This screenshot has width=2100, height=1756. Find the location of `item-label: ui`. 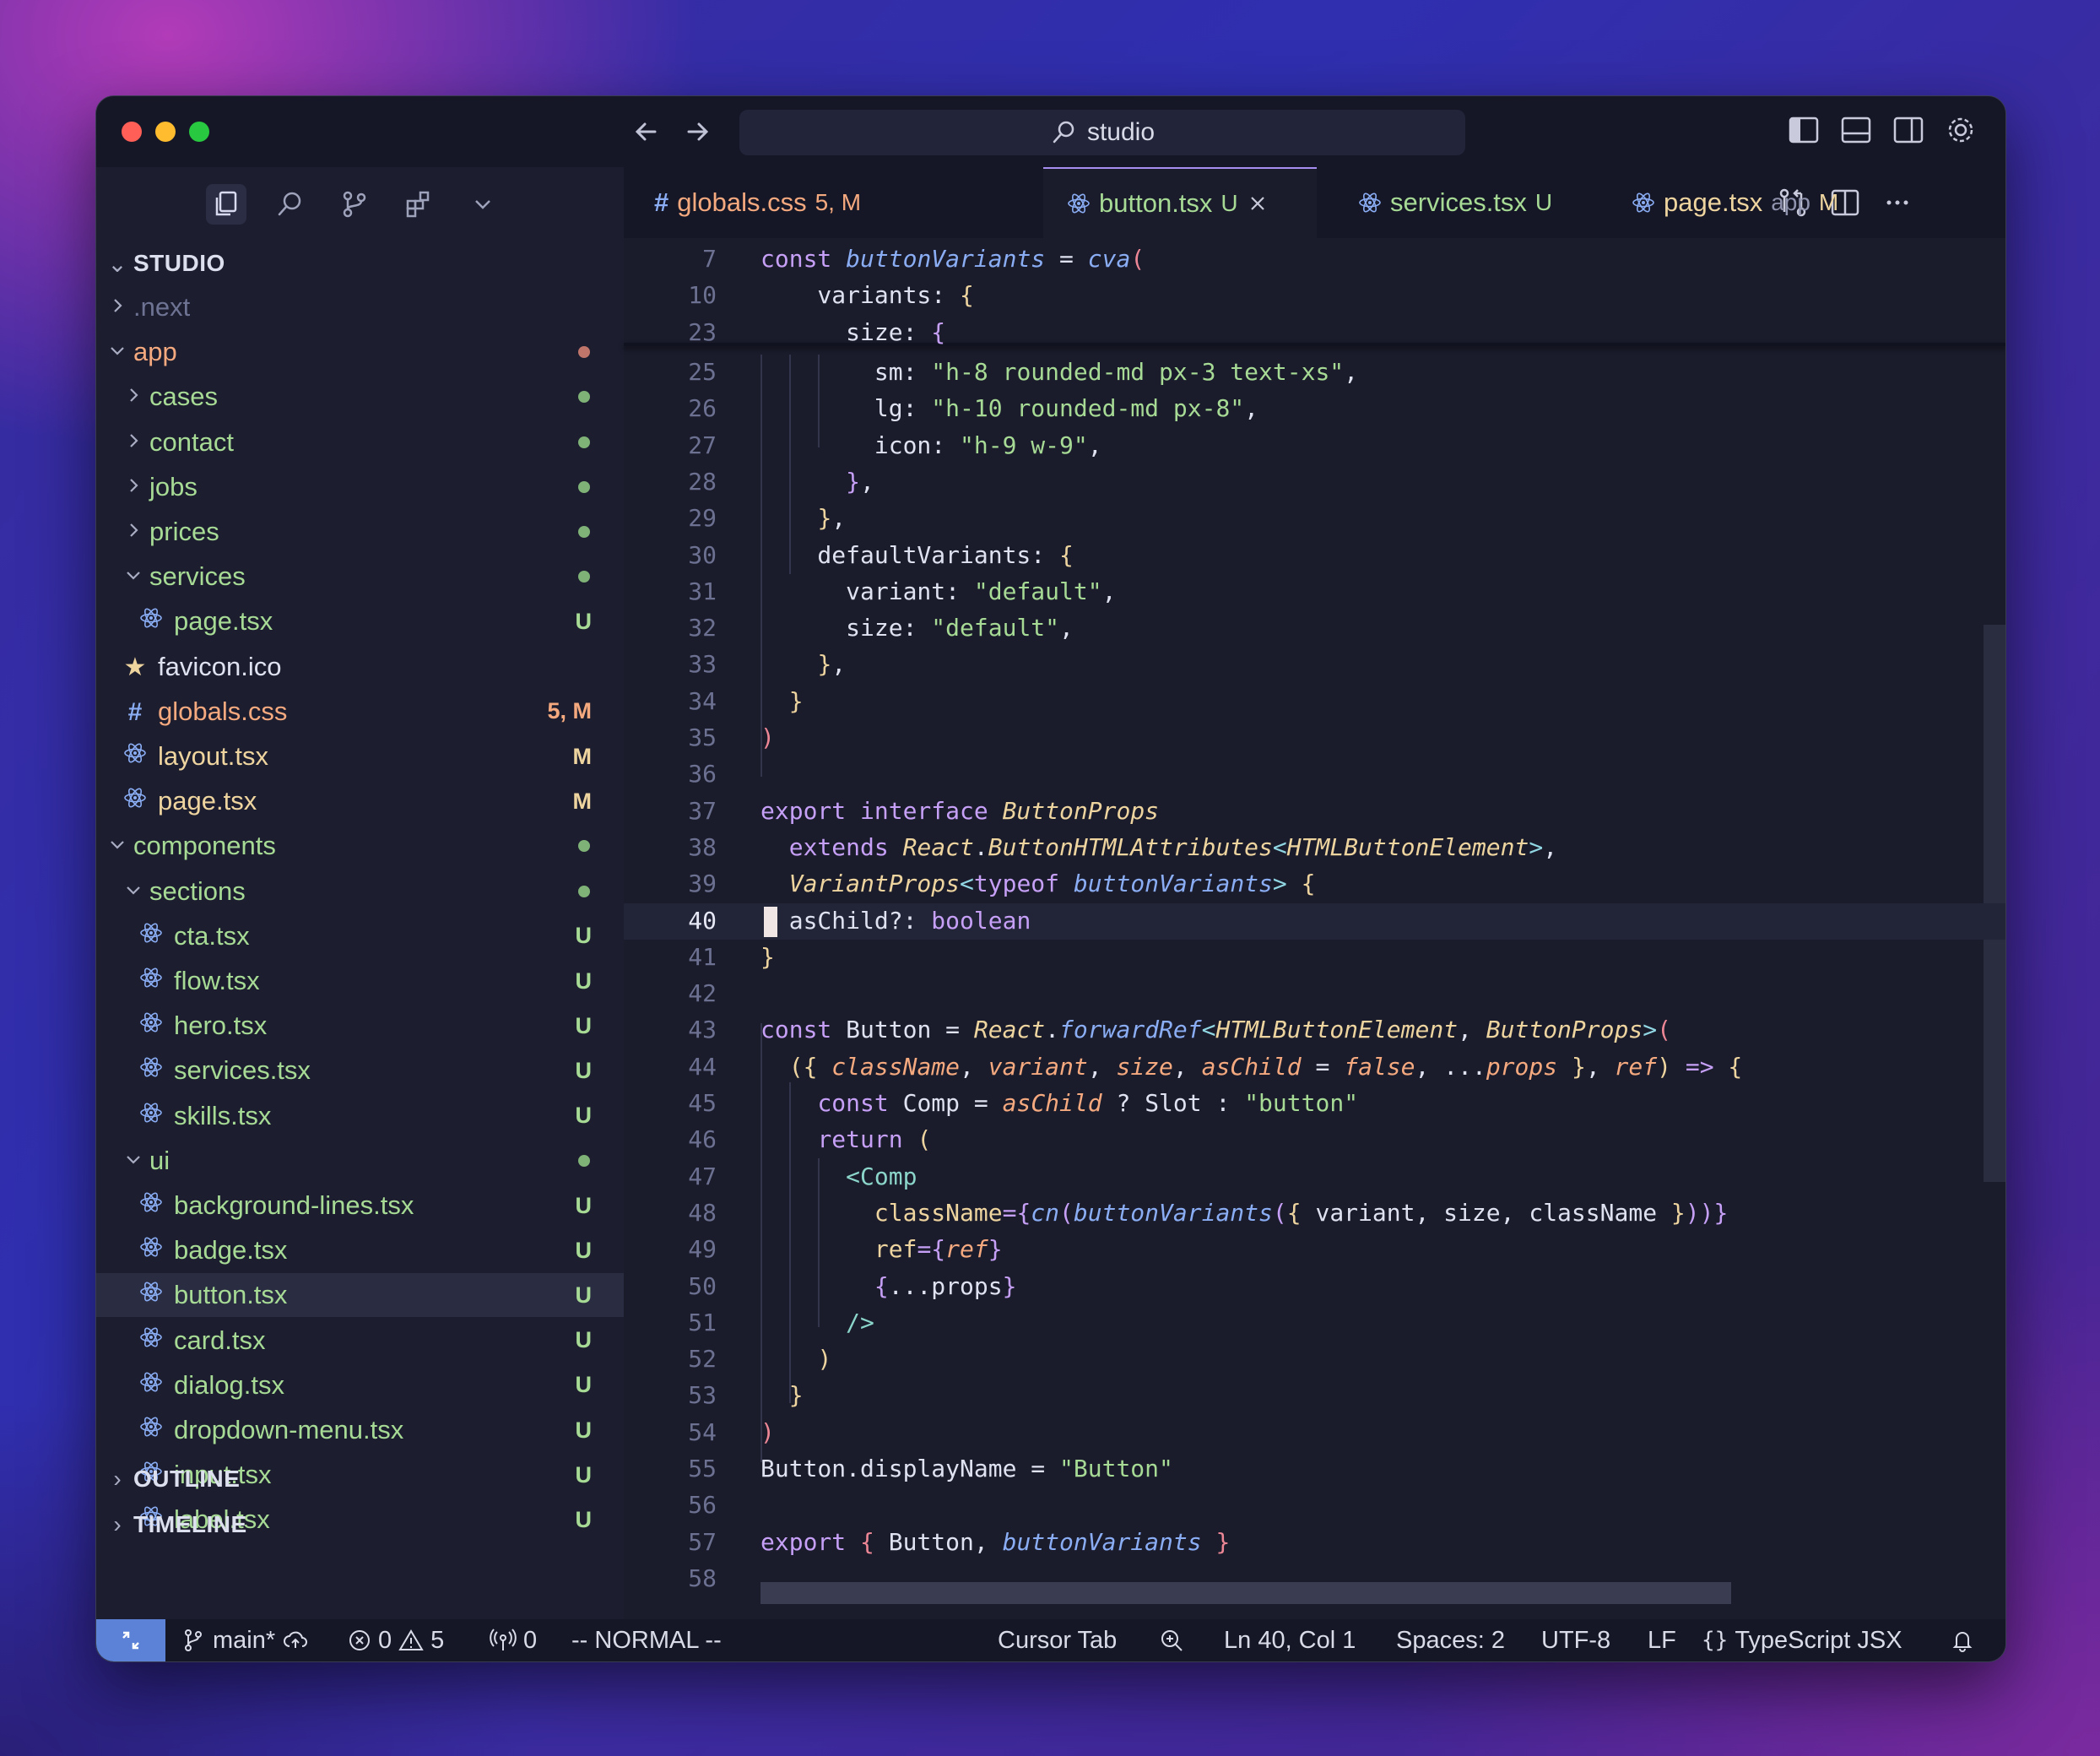

item-label: ui is located at coordinates (159, 1160).